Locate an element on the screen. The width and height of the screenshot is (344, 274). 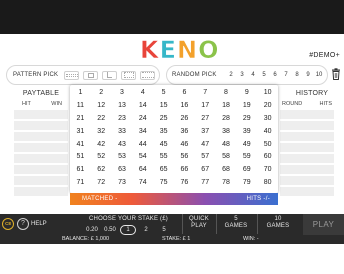
pattern-5-icon is located at coordinates (148, 75).